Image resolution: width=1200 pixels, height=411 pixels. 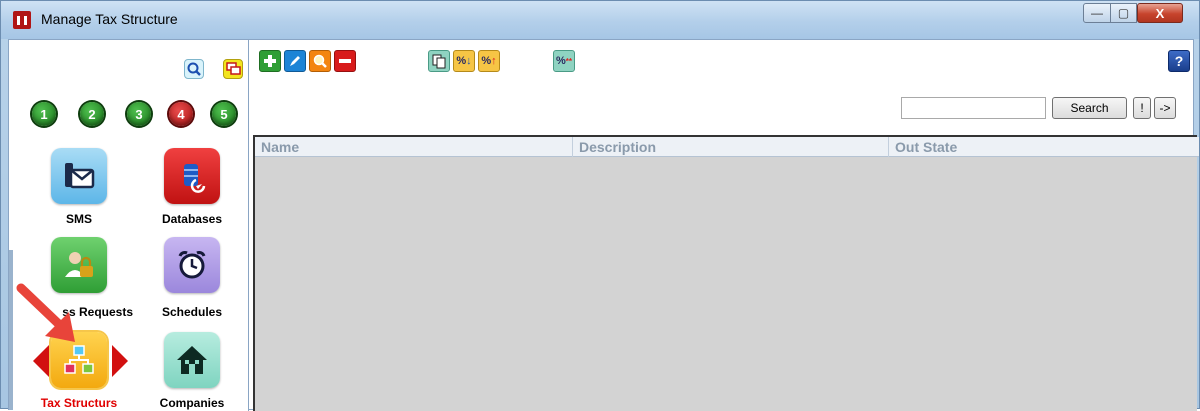 I want to click on sms-mail-icon, so click(x=80, y=176).